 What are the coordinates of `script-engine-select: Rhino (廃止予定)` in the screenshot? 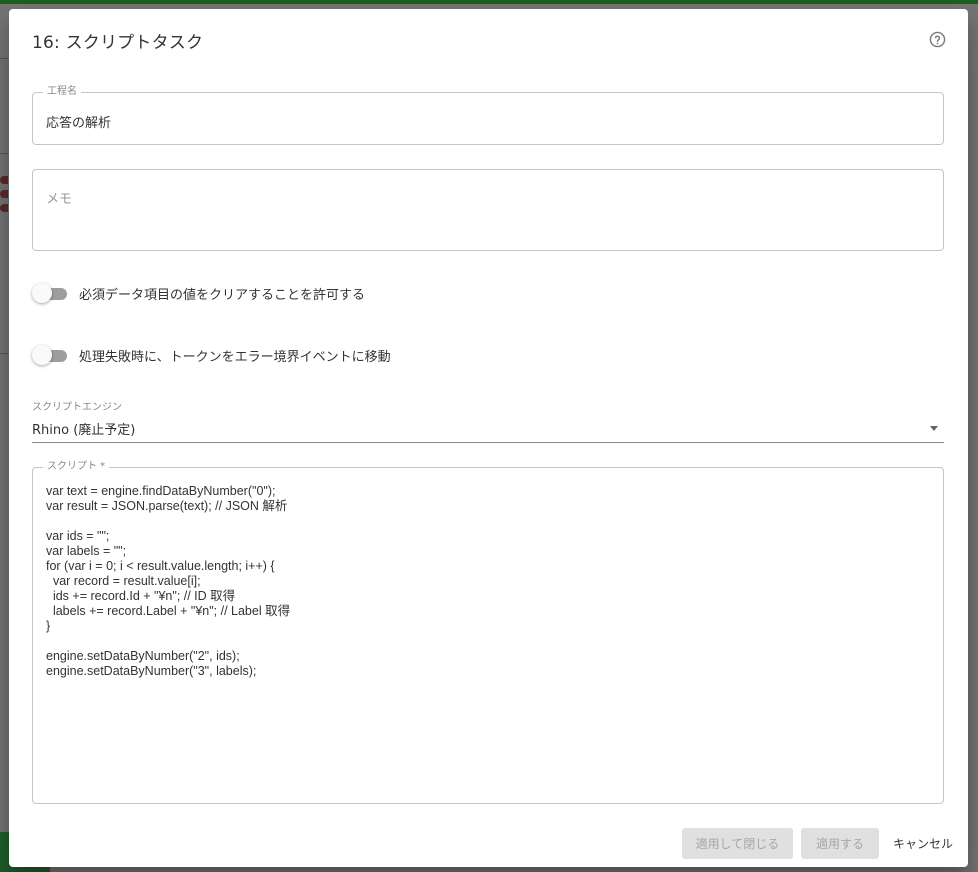 It's located at (488, 429).